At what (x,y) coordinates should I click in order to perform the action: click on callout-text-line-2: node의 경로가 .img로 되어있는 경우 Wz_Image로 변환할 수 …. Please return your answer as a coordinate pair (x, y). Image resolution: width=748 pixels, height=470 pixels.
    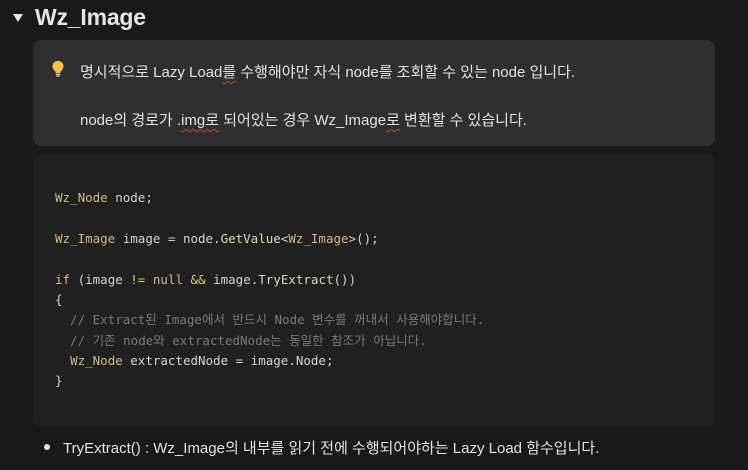
    Looking at the image, I should click on (303, 120).